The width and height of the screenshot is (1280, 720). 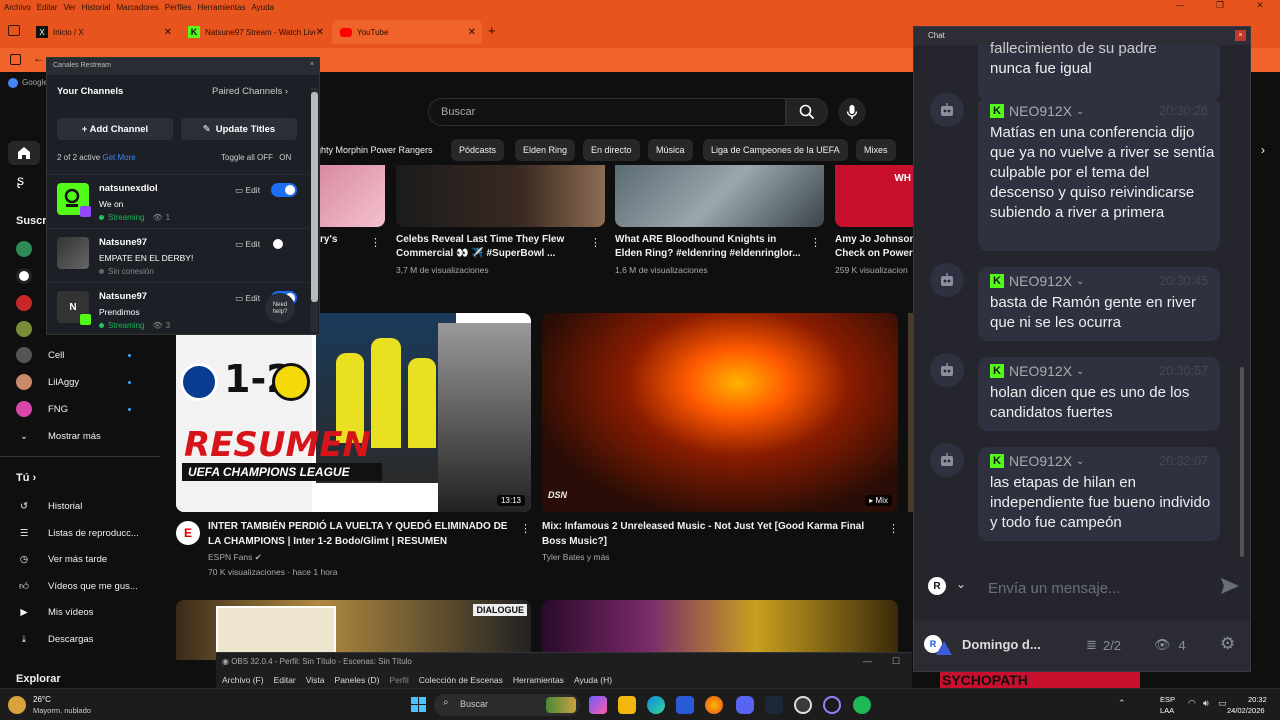 What do you see at coordinates (685, 705) in the screenshot?
I see `store-icon` at bounding box center [685, 705].